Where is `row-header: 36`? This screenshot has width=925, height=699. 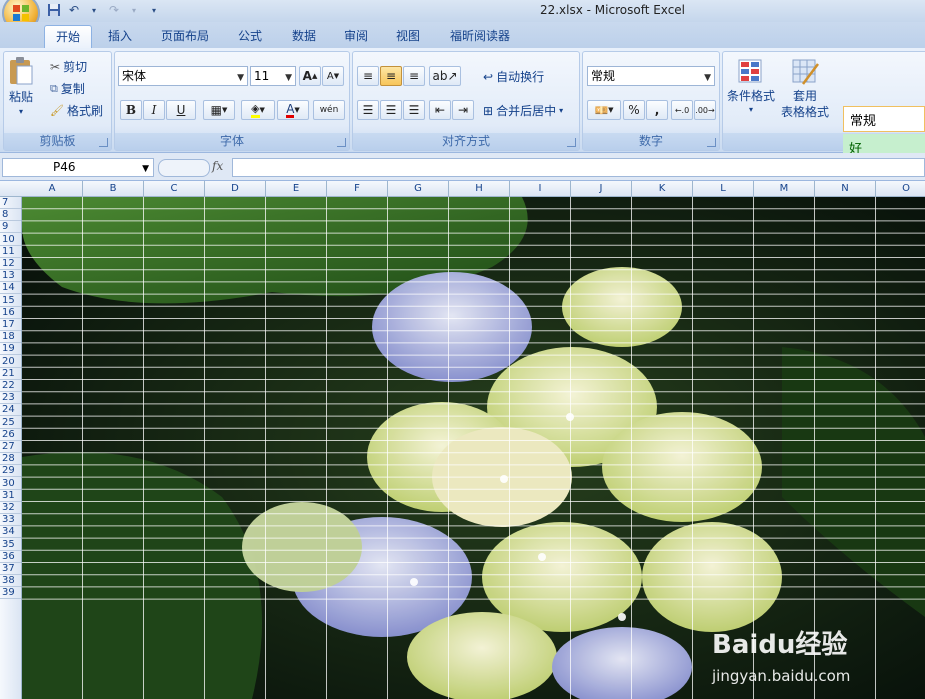
row-header: 36 is located at coordinates (10, 557).